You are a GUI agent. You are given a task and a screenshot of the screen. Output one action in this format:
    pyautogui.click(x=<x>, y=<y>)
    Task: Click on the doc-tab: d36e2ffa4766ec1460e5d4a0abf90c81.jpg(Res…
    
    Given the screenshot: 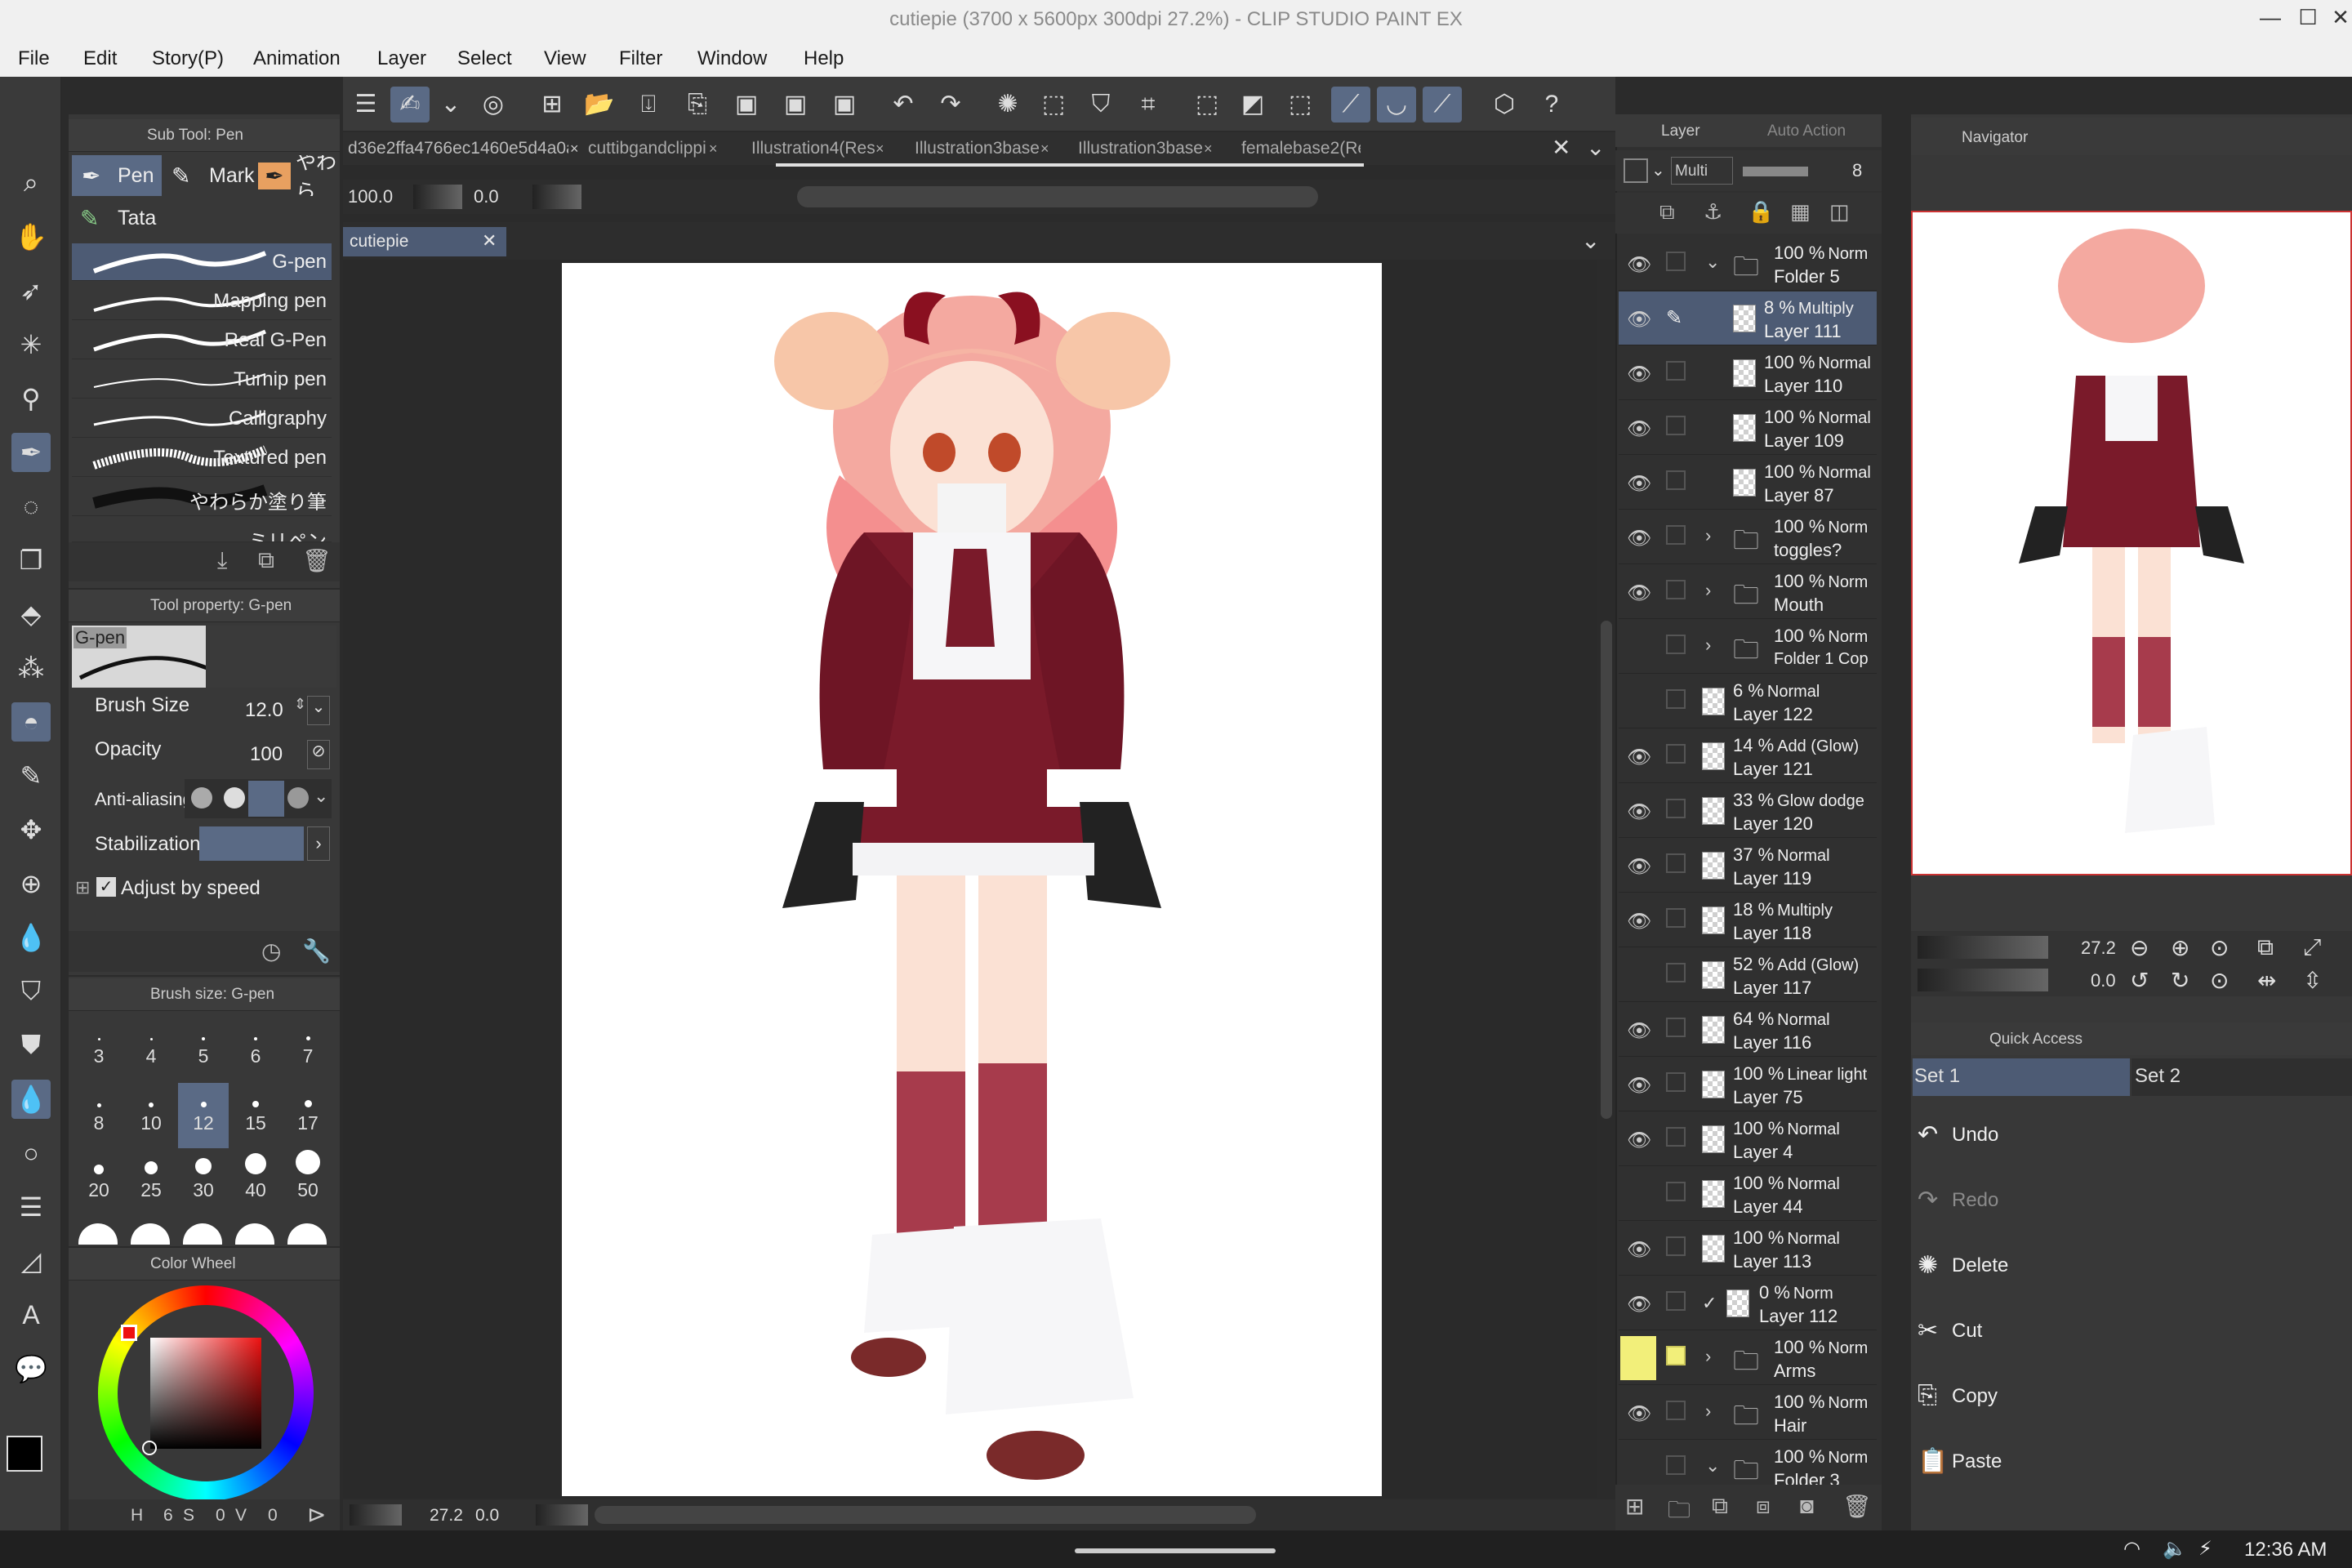 What is the action you would take?
    pyautogui.click(x=458, y=148)
    